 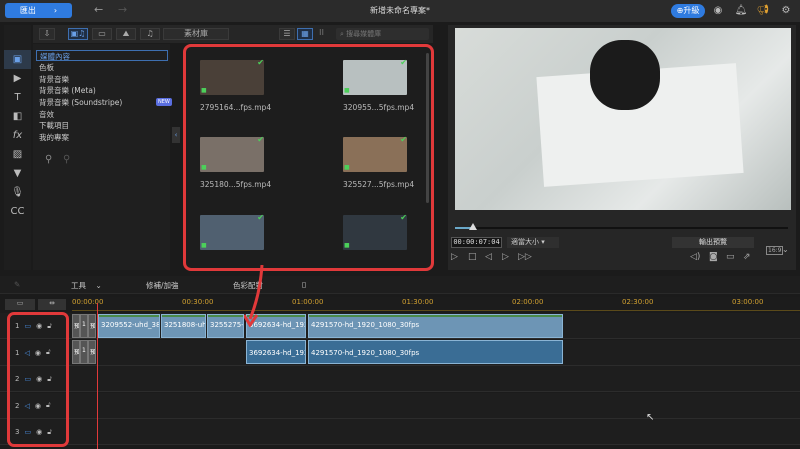 I want to click on fit-label: 適當大小, so click(x=525, y=242).